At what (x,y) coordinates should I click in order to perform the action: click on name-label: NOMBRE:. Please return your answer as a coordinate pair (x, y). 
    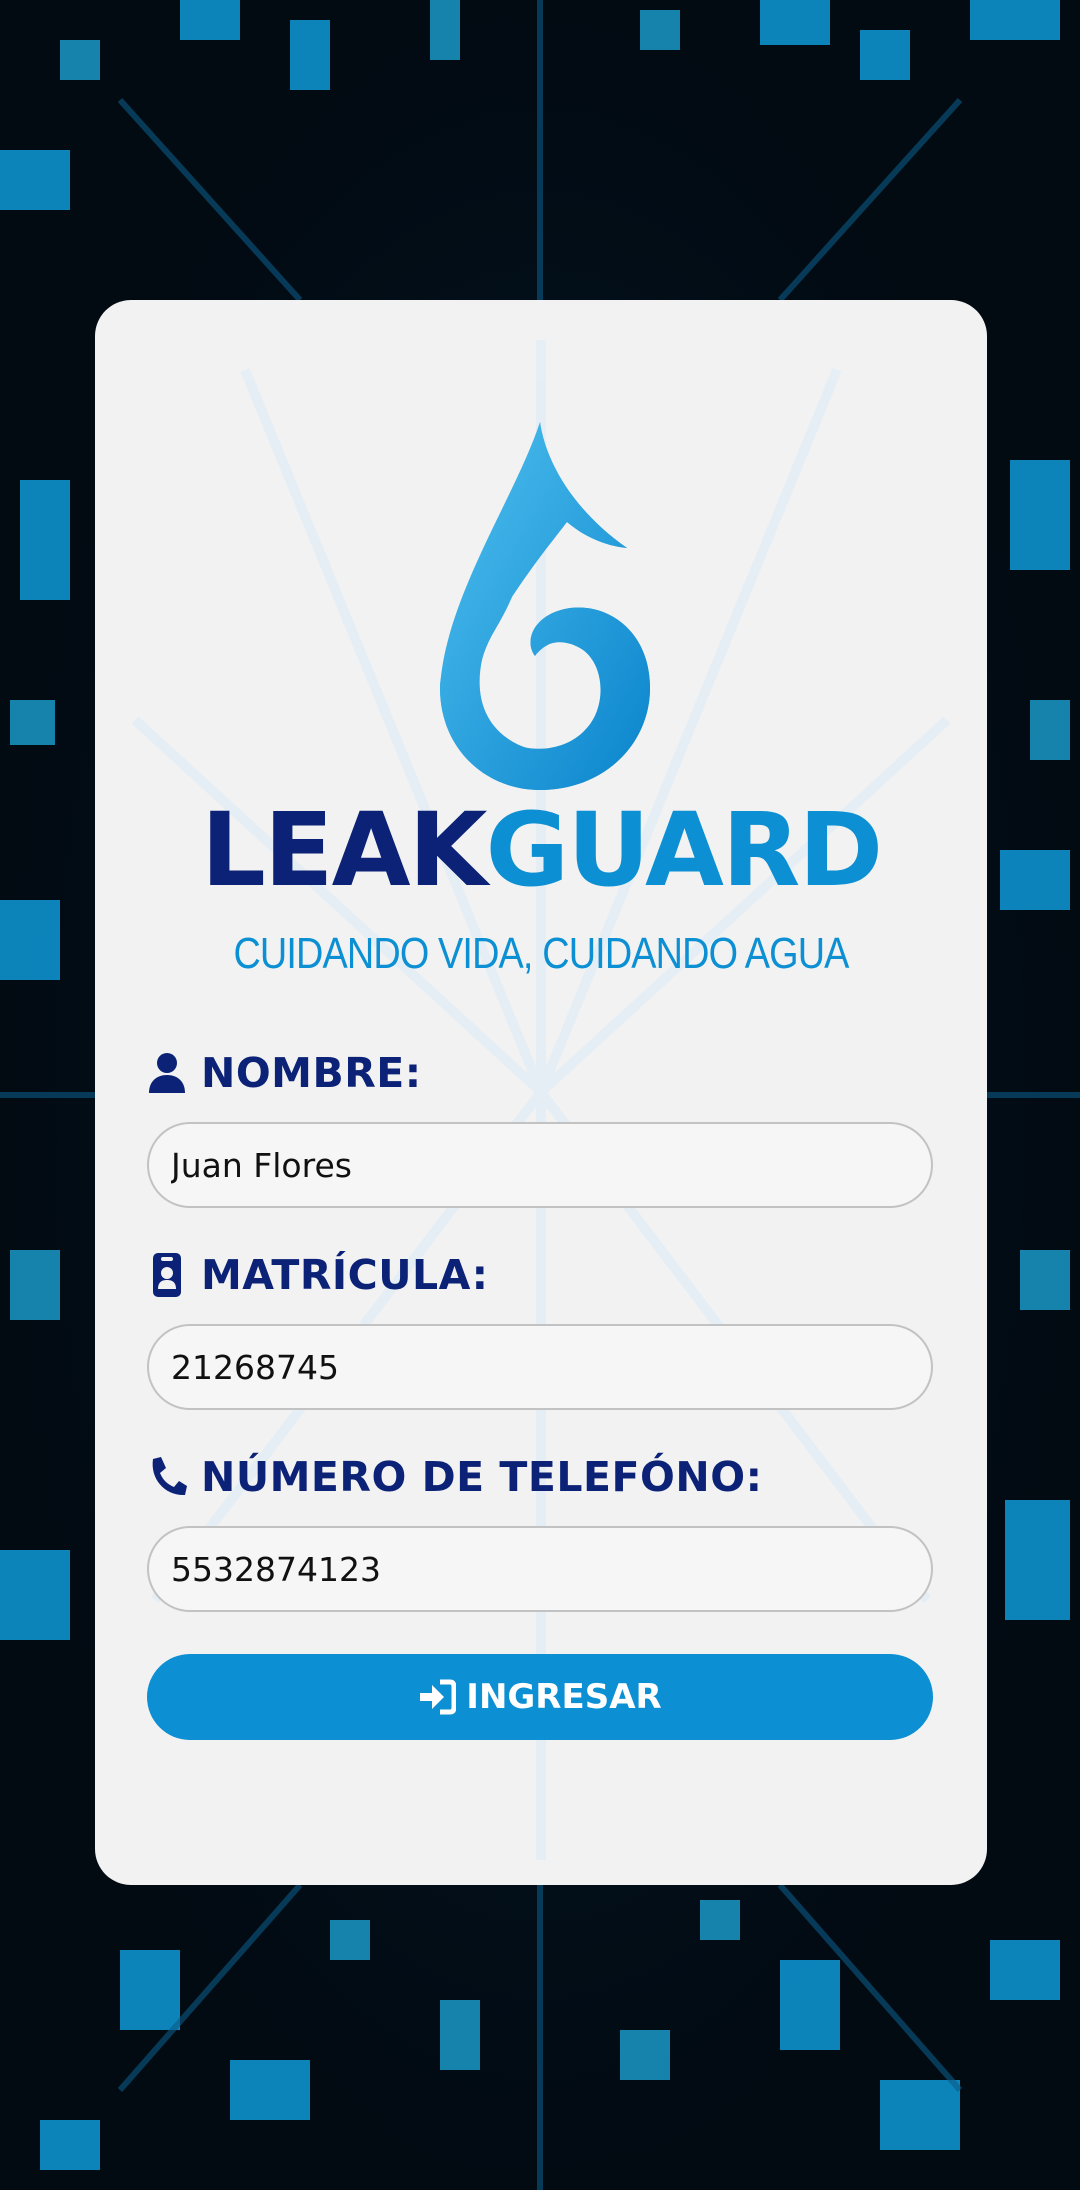
    Looking at the image, I should click on (284, 1073).